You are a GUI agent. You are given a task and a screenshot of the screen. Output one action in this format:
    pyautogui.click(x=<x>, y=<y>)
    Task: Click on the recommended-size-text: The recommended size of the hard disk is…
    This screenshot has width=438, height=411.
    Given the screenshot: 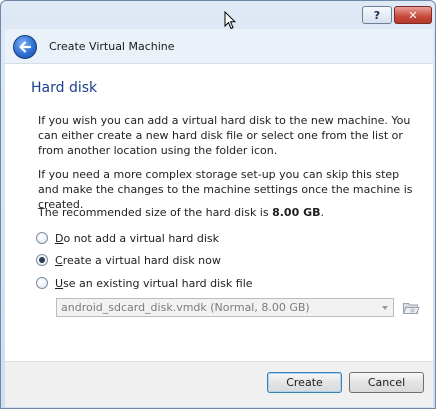 What is the action you would take?
    pyautogui.click(x=230, y=212)
    